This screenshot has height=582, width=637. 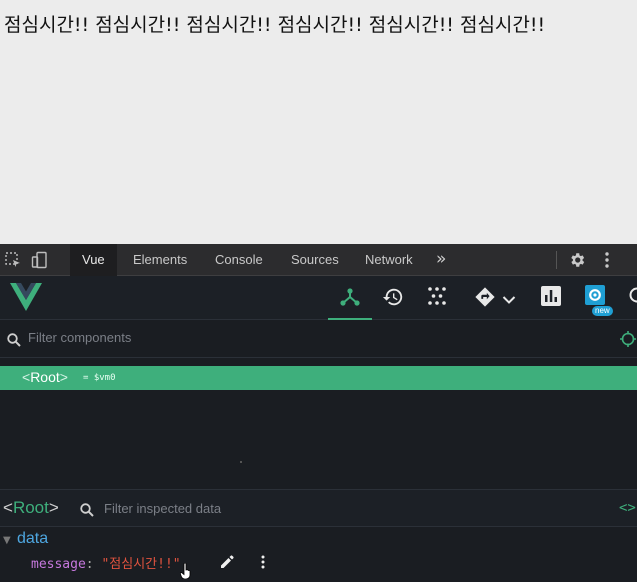 I want to click on mouse-pointer-icon, so click(x=185, y=572).